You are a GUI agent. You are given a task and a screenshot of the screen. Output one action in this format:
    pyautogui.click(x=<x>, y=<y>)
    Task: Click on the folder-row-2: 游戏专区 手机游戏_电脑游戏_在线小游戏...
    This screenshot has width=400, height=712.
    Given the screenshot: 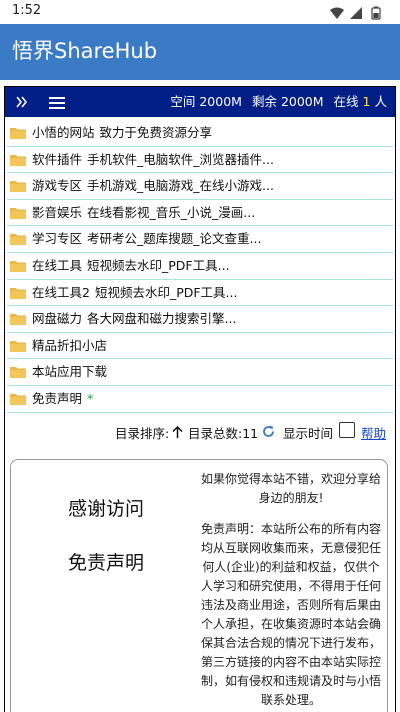 What is the action you would take?
    pyautogui.click(x=200, y=186)
    